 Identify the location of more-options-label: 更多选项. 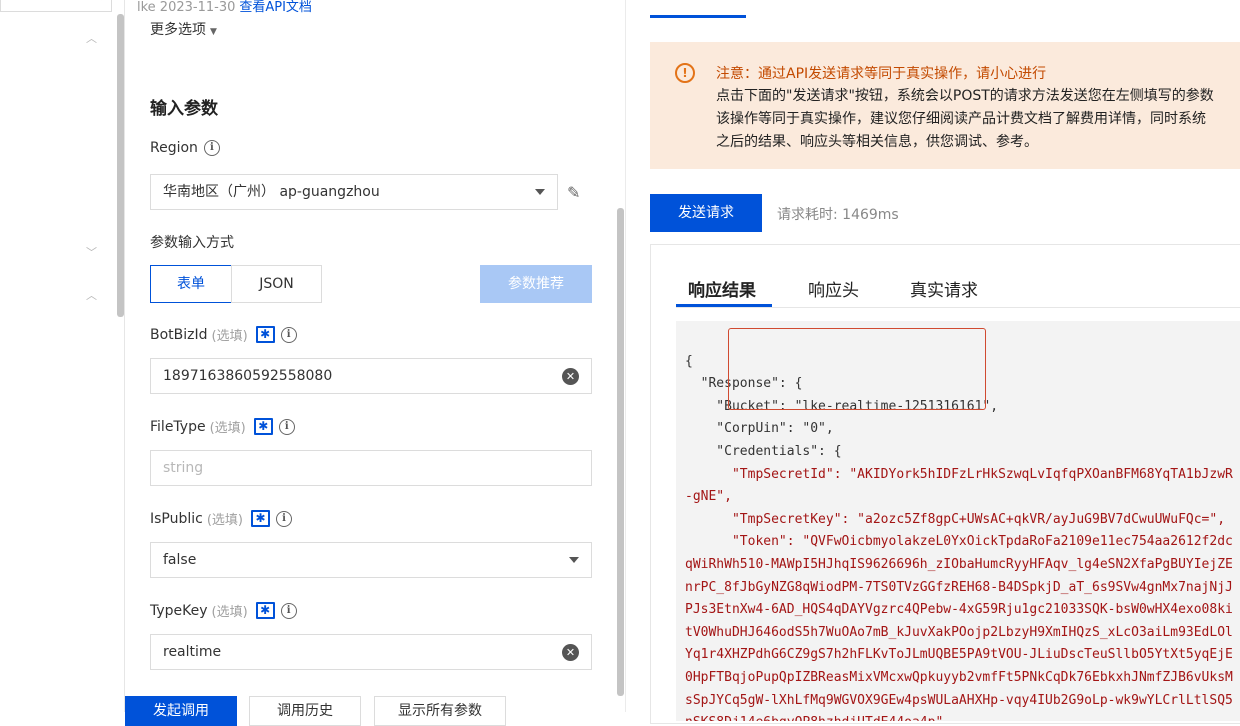
(178, 30).